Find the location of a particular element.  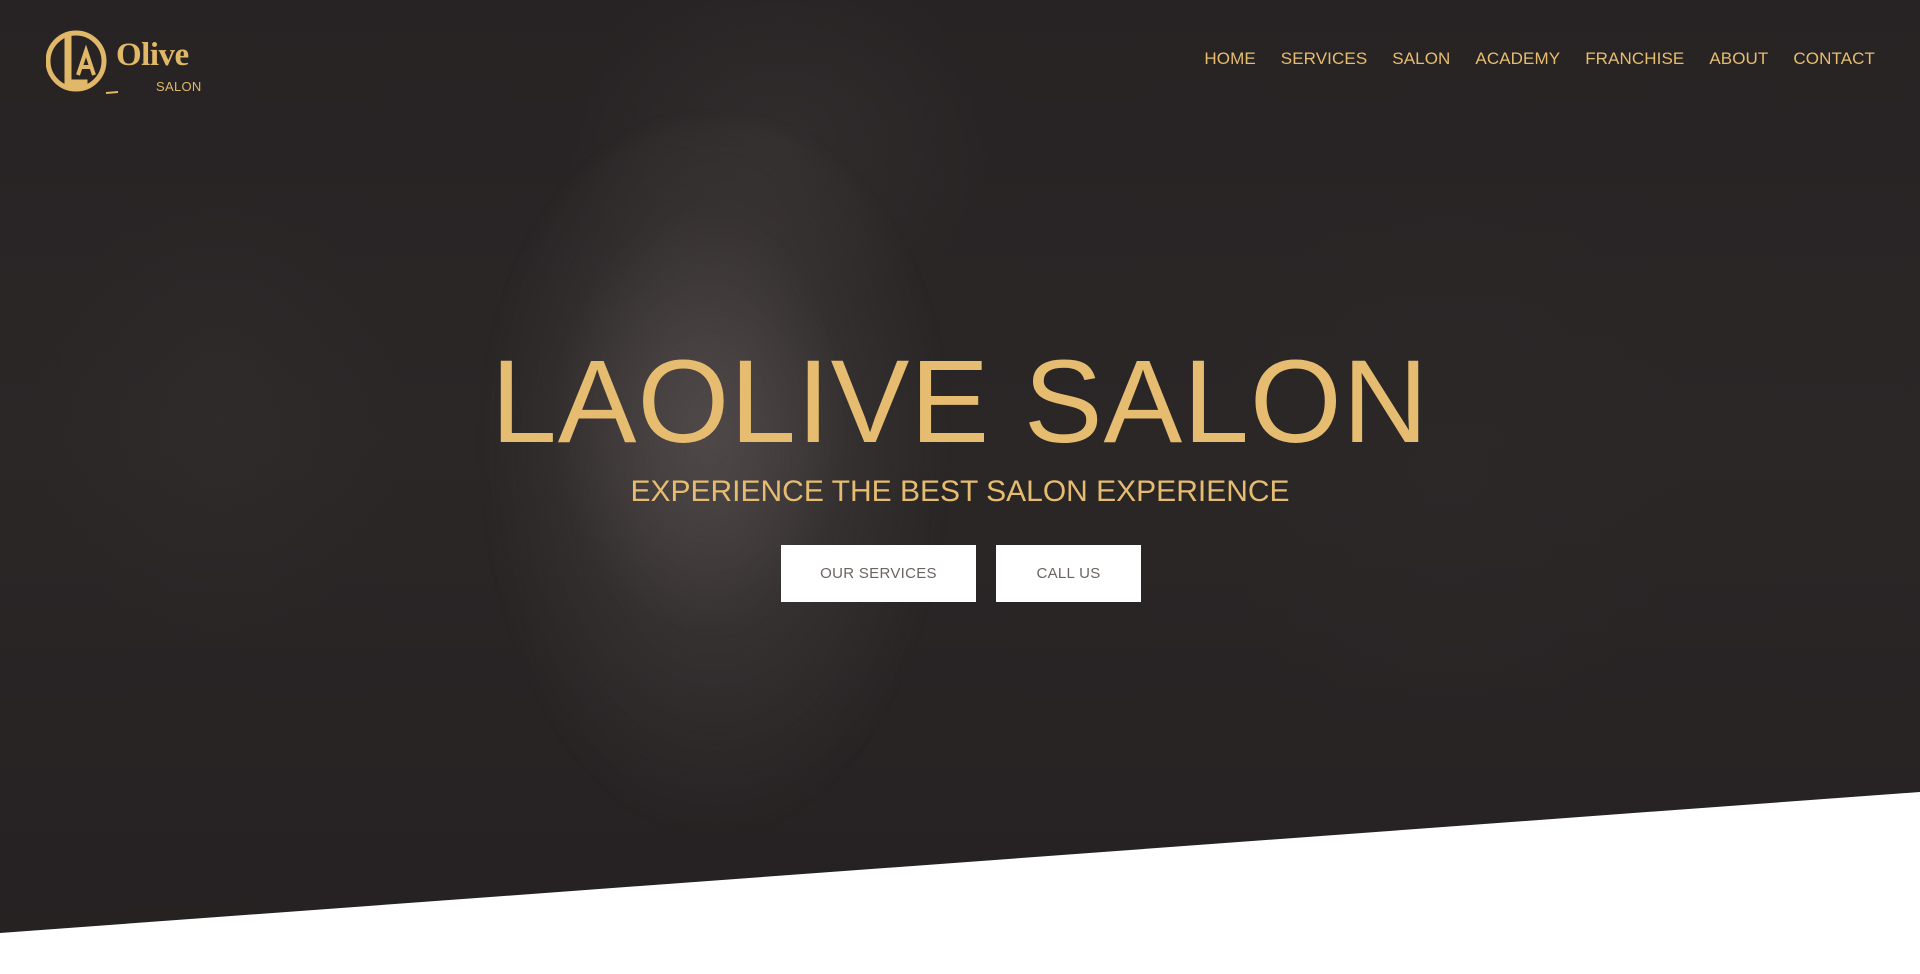

logo-monogram-icon is located at coordinates (82, 62).